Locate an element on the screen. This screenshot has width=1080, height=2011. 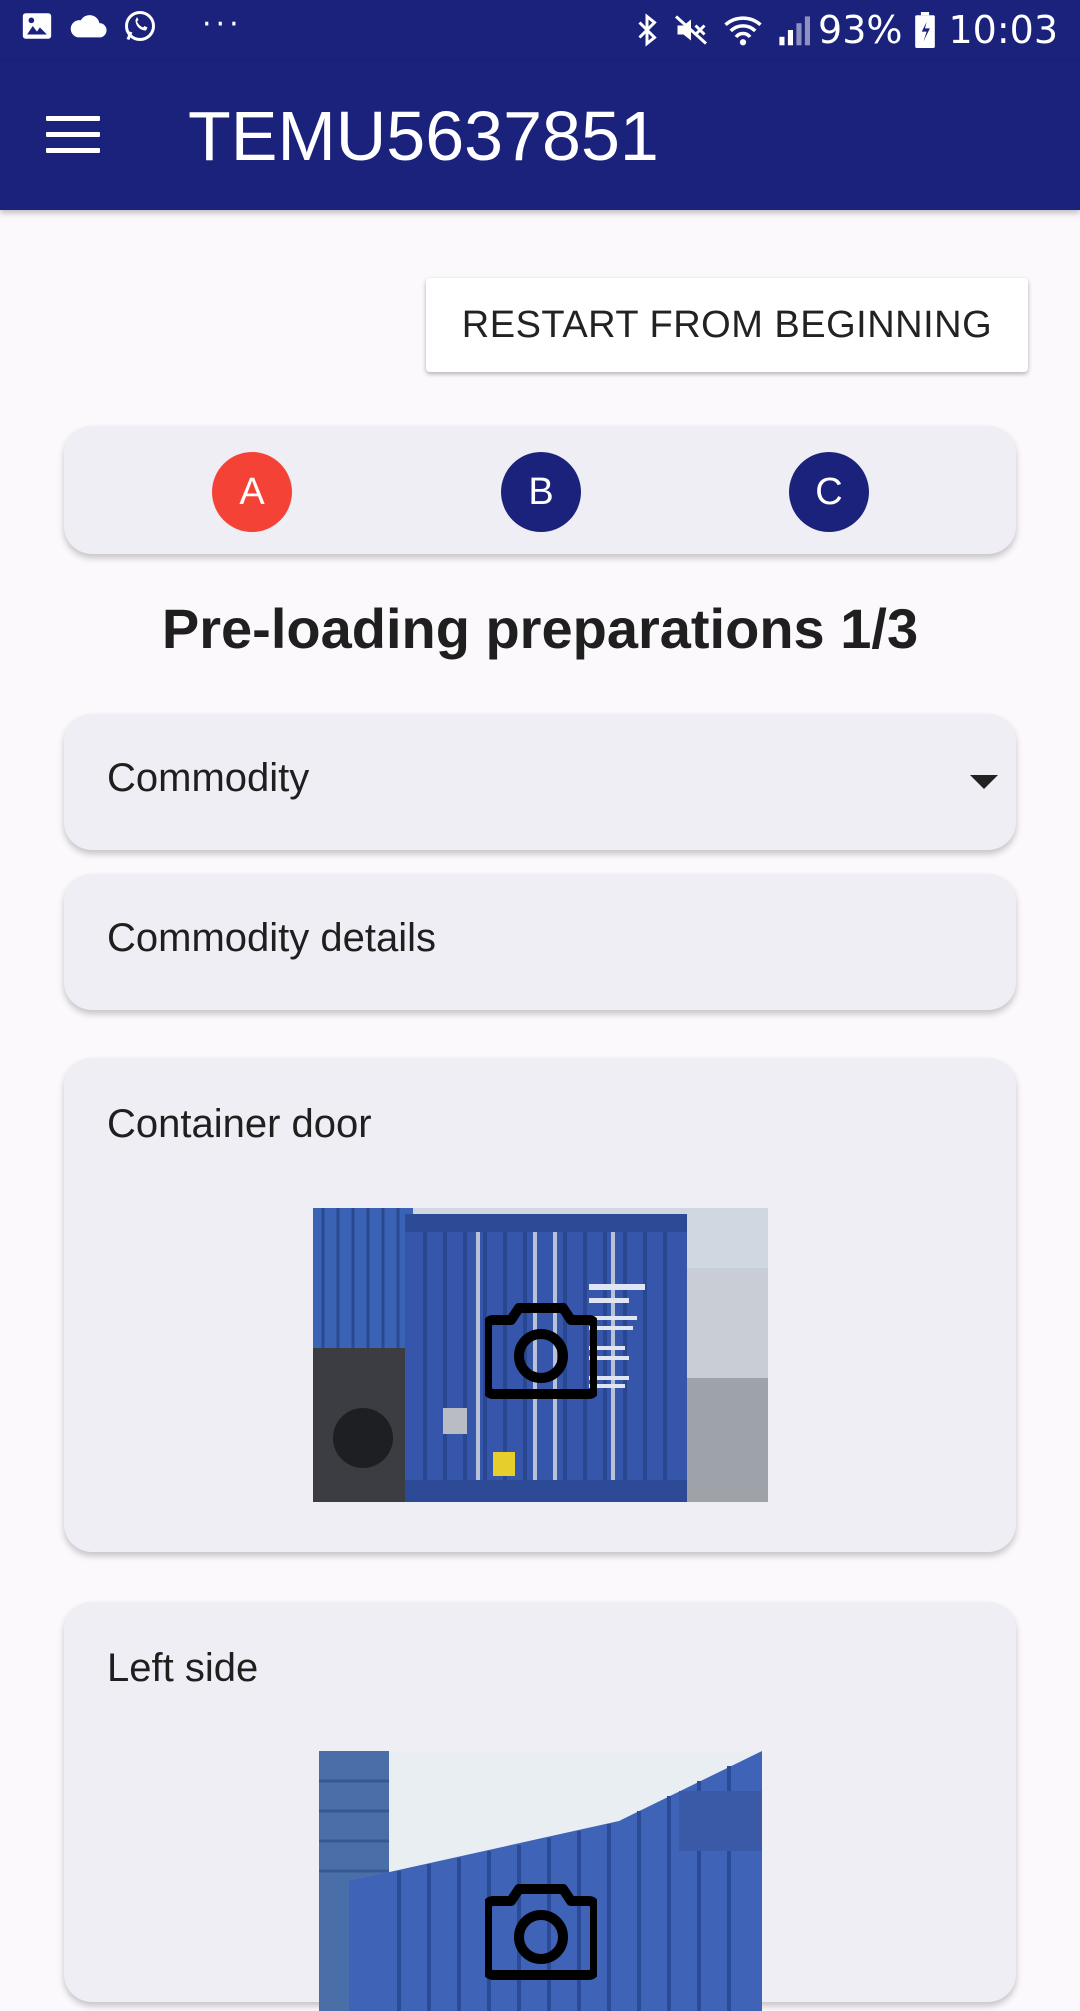
status-bar: ··· 93% 10:03 is located at coordinates (540, 31).